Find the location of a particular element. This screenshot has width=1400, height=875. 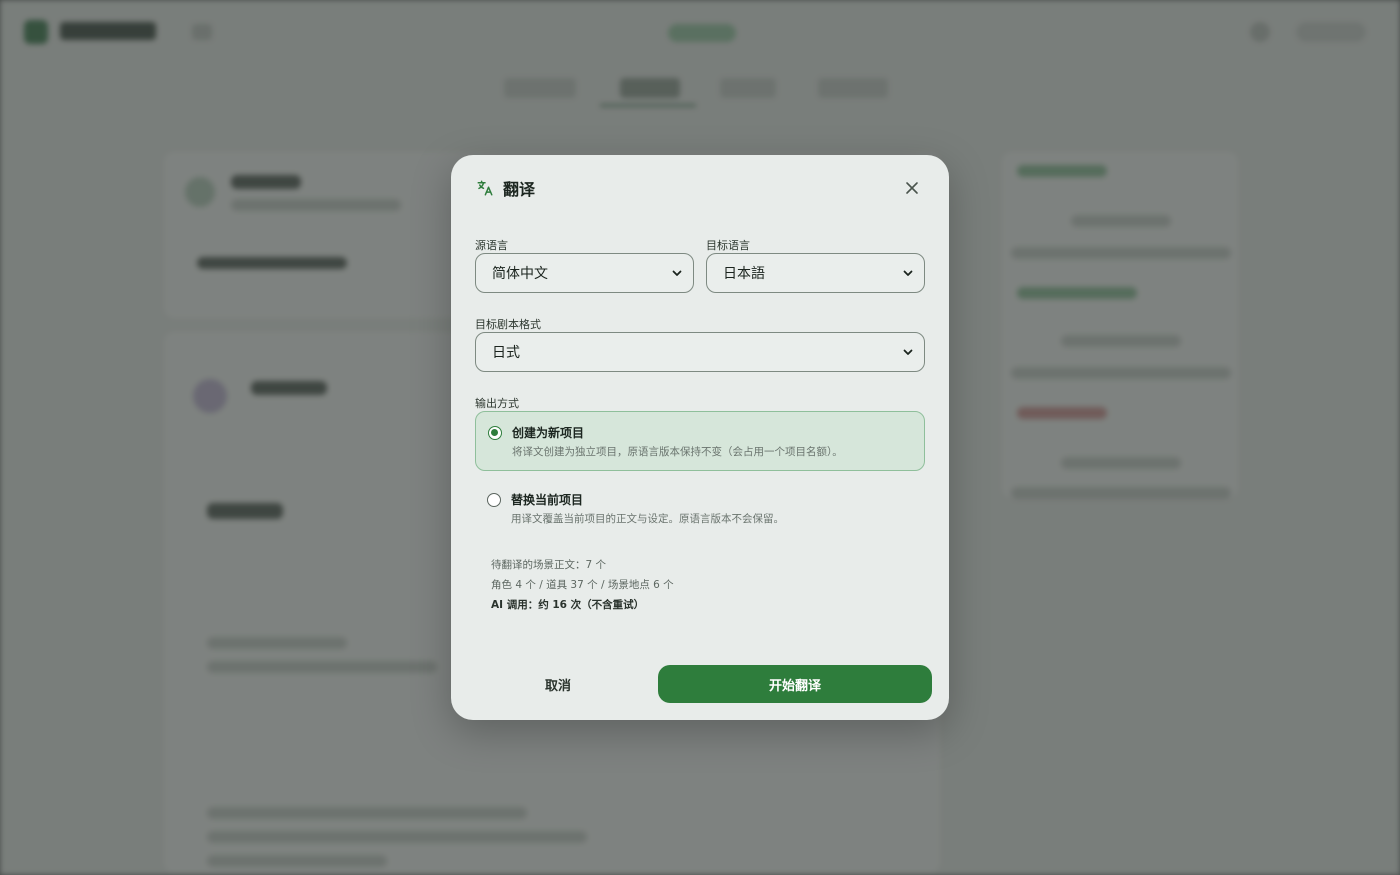

script-format-value: 日式 is located at coordinates (506, 353).